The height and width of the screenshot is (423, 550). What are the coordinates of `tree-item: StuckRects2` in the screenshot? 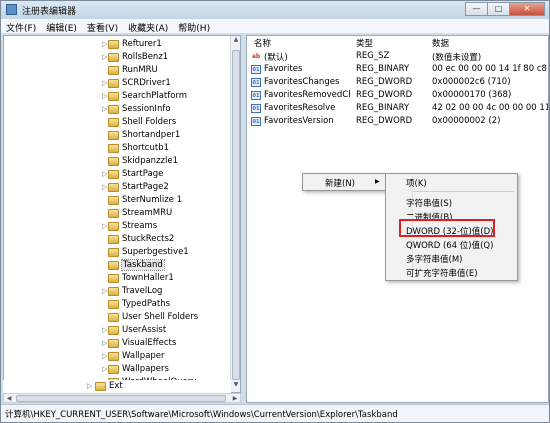 It's located at (119, 239).